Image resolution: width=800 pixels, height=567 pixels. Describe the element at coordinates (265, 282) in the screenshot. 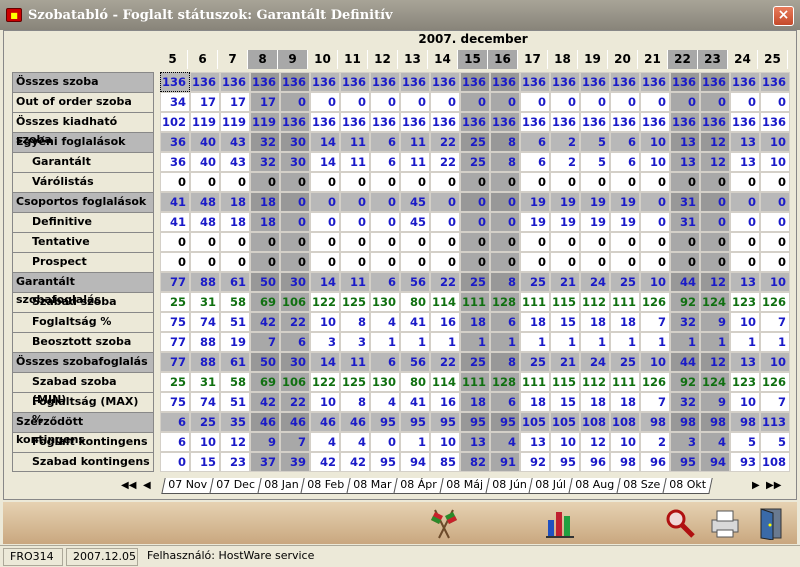

I see `grid-cell: 50` at that location.